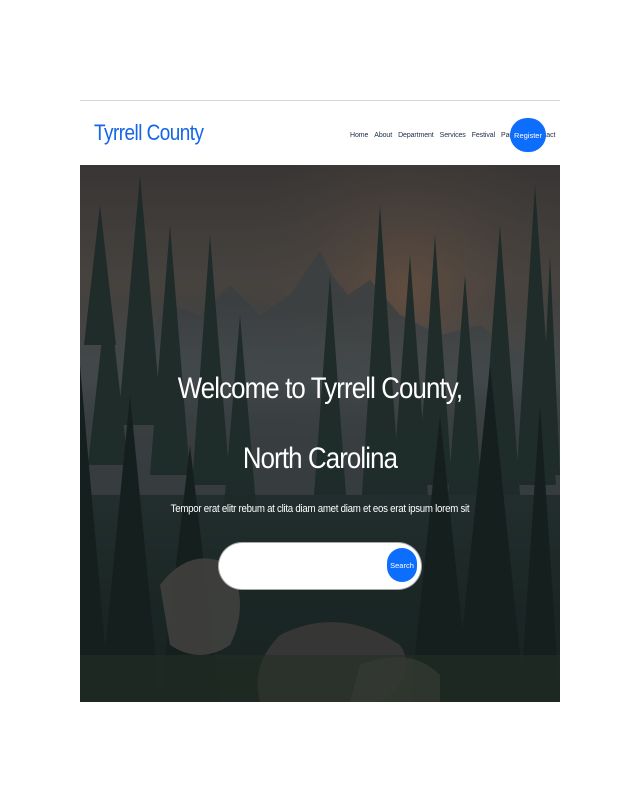  Describe the element at coordinates (453, 135) in the screenshot. I see `nav-item-services: Services` at that location.